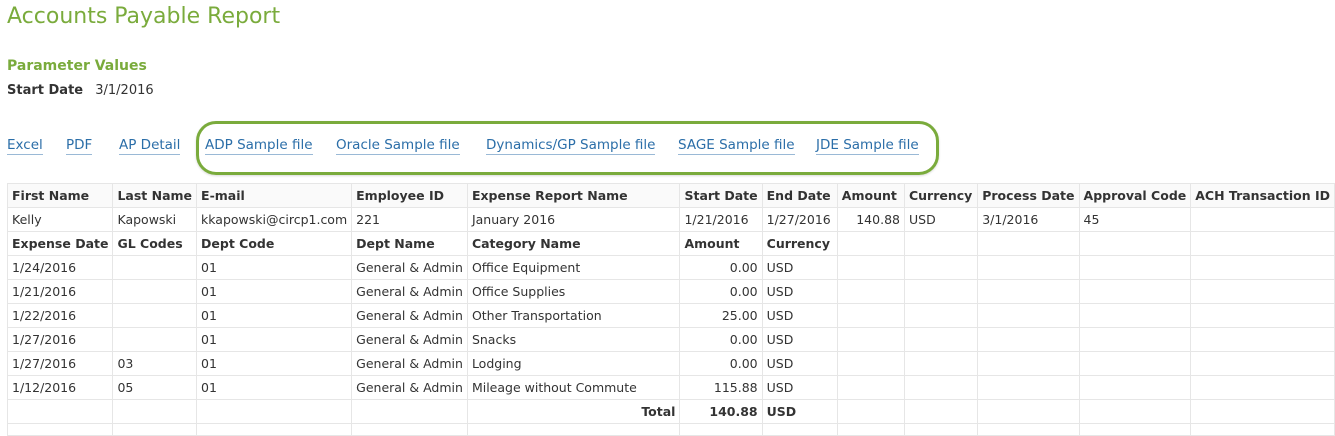 Image resolution: width=1335 pixels, height=436 pixels. I want to click on table-cell: 1/21/2016, so click(721, 219).